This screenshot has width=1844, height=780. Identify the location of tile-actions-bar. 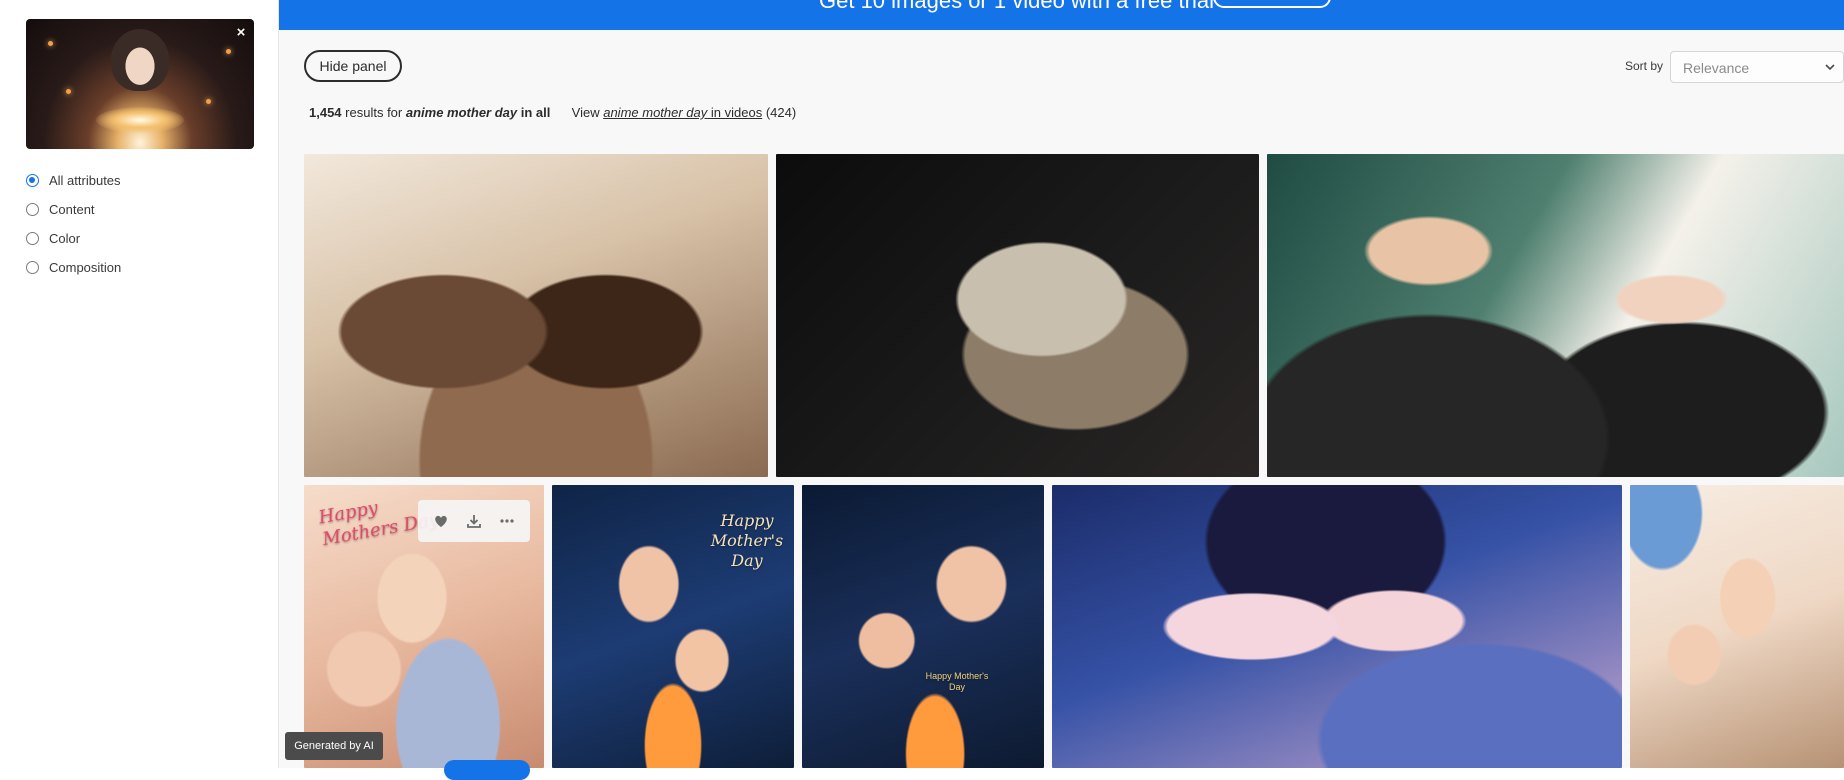
(474, 521).